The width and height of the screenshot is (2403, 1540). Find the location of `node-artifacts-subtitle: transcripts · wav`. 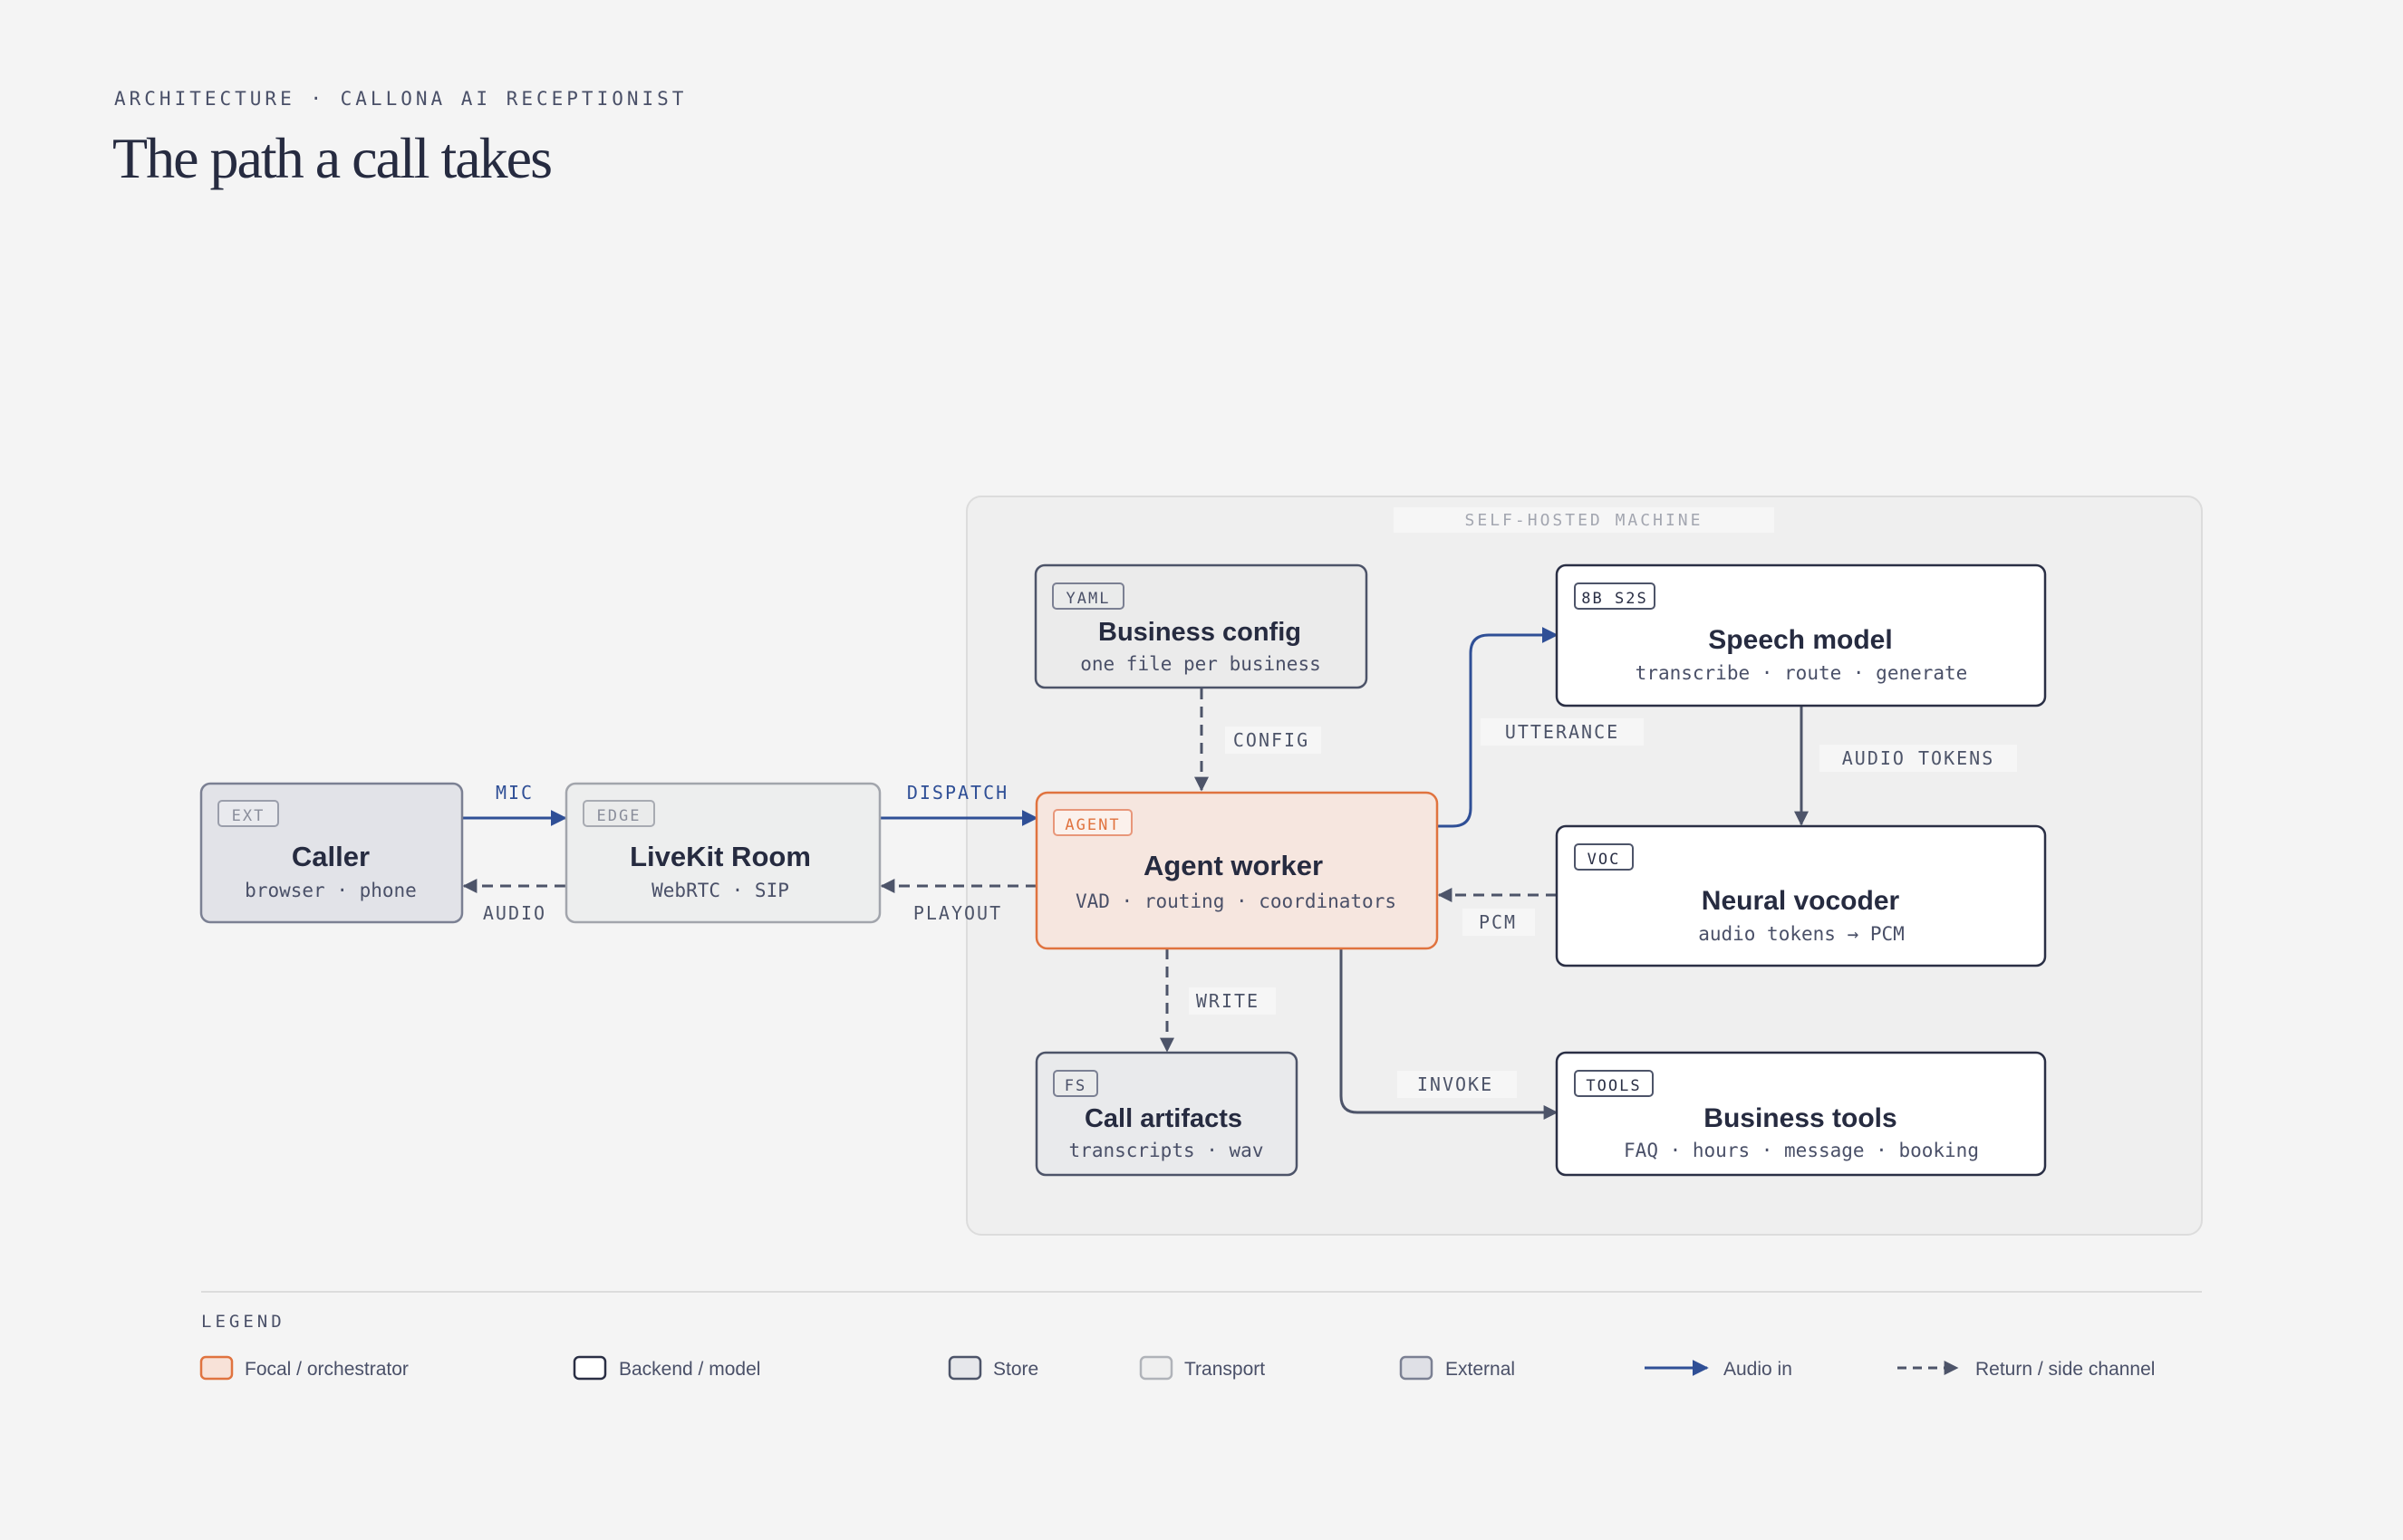

node-artifacts-subtitle: transcripts · wav is located at coordinates (1166, 1150).